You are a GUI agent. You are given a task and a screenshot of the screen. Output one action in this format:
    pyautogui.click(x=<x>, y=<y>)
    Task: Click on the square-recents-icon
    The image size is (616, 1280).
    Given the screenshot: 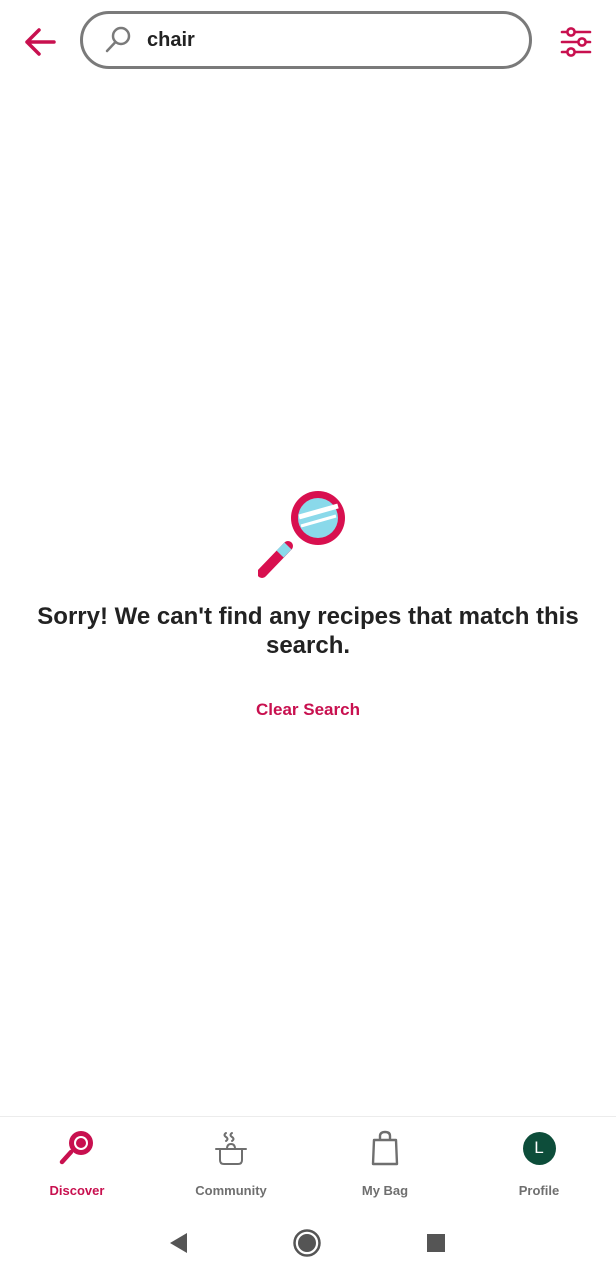 What is the action you would take?
    pyautogui.click(x=436, y=1243)
    